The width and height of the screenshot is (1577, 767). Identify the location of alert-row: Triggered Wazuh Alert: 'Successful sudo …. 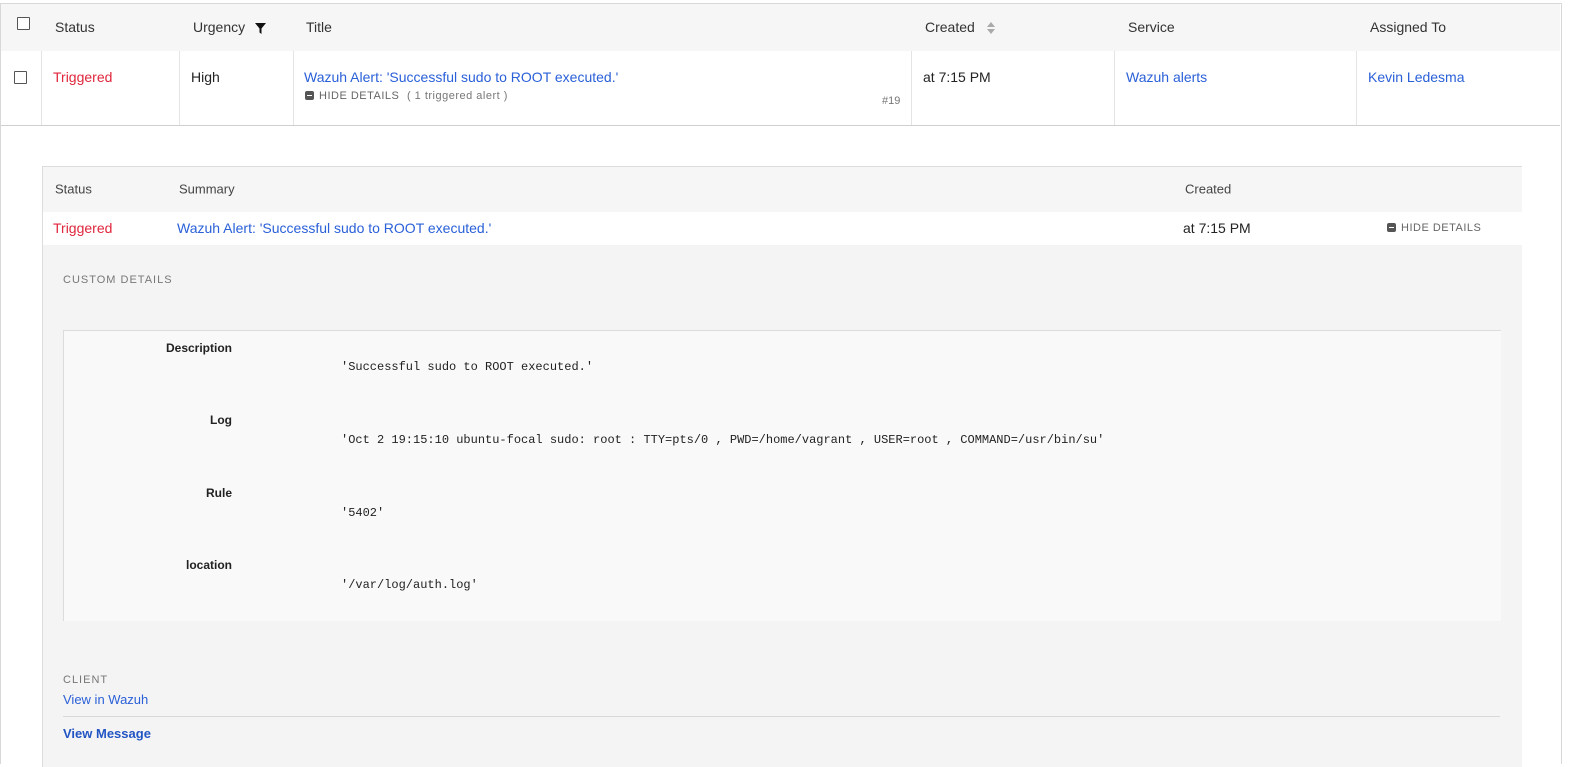
(782, 228).